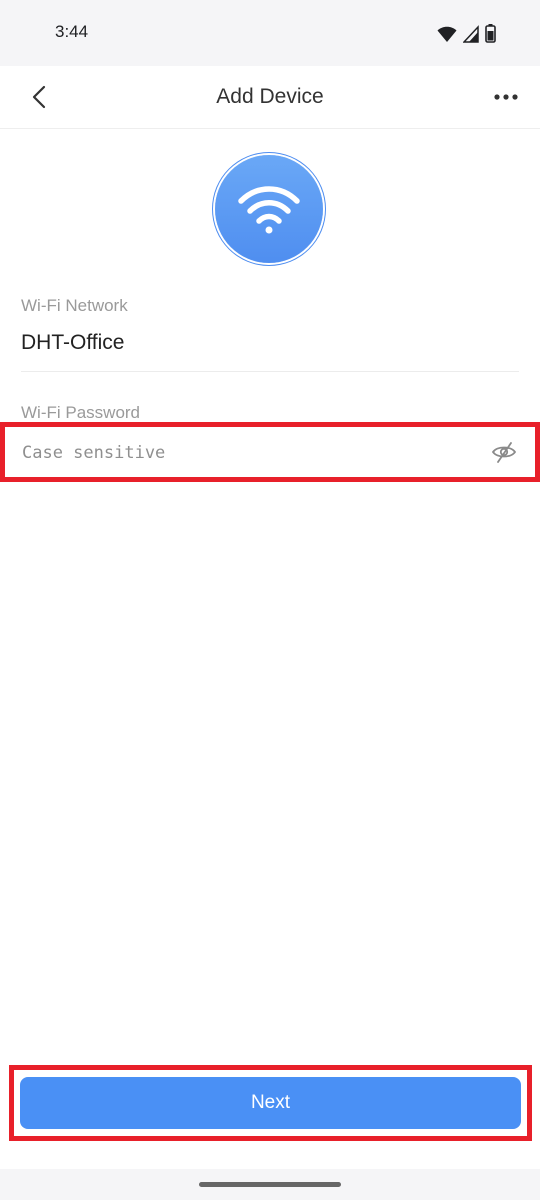  I want to click on status-icons, so click(466, 36).